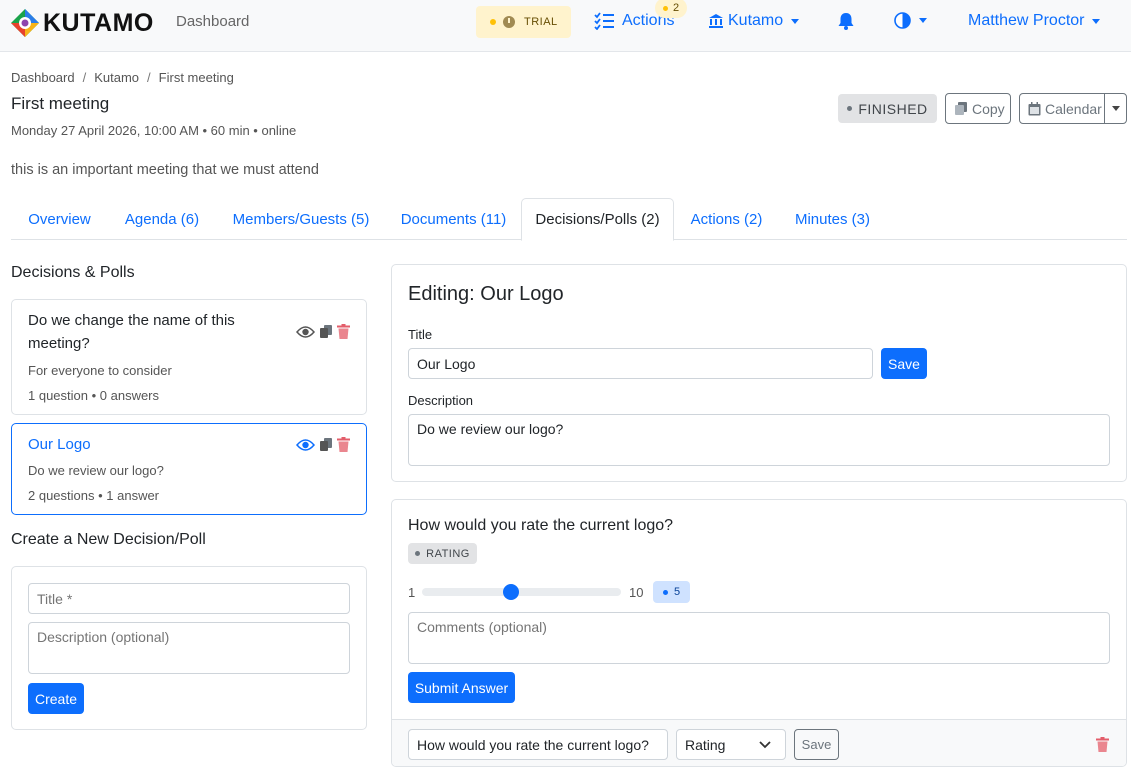  I want to click on rating-slider-track, so click(521, 592).